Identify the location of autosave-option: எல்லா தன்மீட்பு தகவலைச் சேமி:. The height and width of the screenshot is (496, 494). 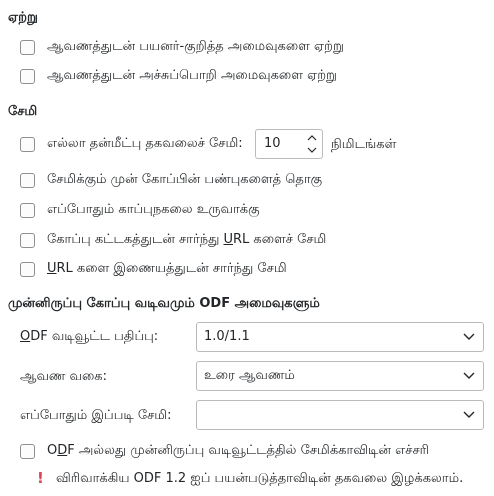
(131, 144).